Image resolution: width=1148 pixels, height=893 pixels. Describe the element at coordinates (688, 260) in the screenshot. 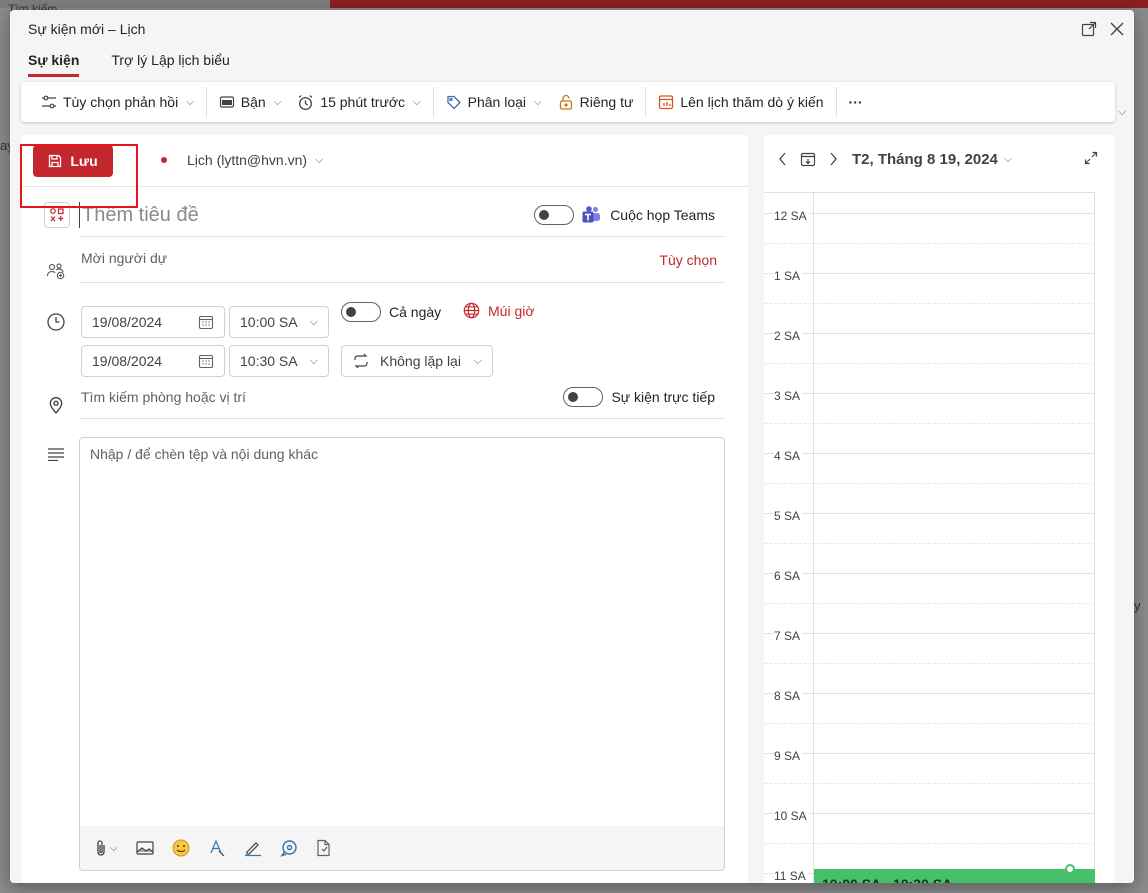

I see `attendee-options-link: Tùy chọn` at that location.